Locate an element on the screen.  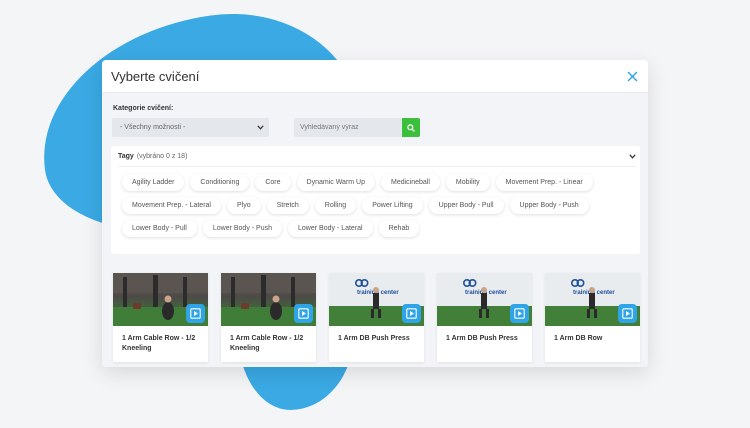
tag-chip: Stretch is located at coordinates (287, 205).